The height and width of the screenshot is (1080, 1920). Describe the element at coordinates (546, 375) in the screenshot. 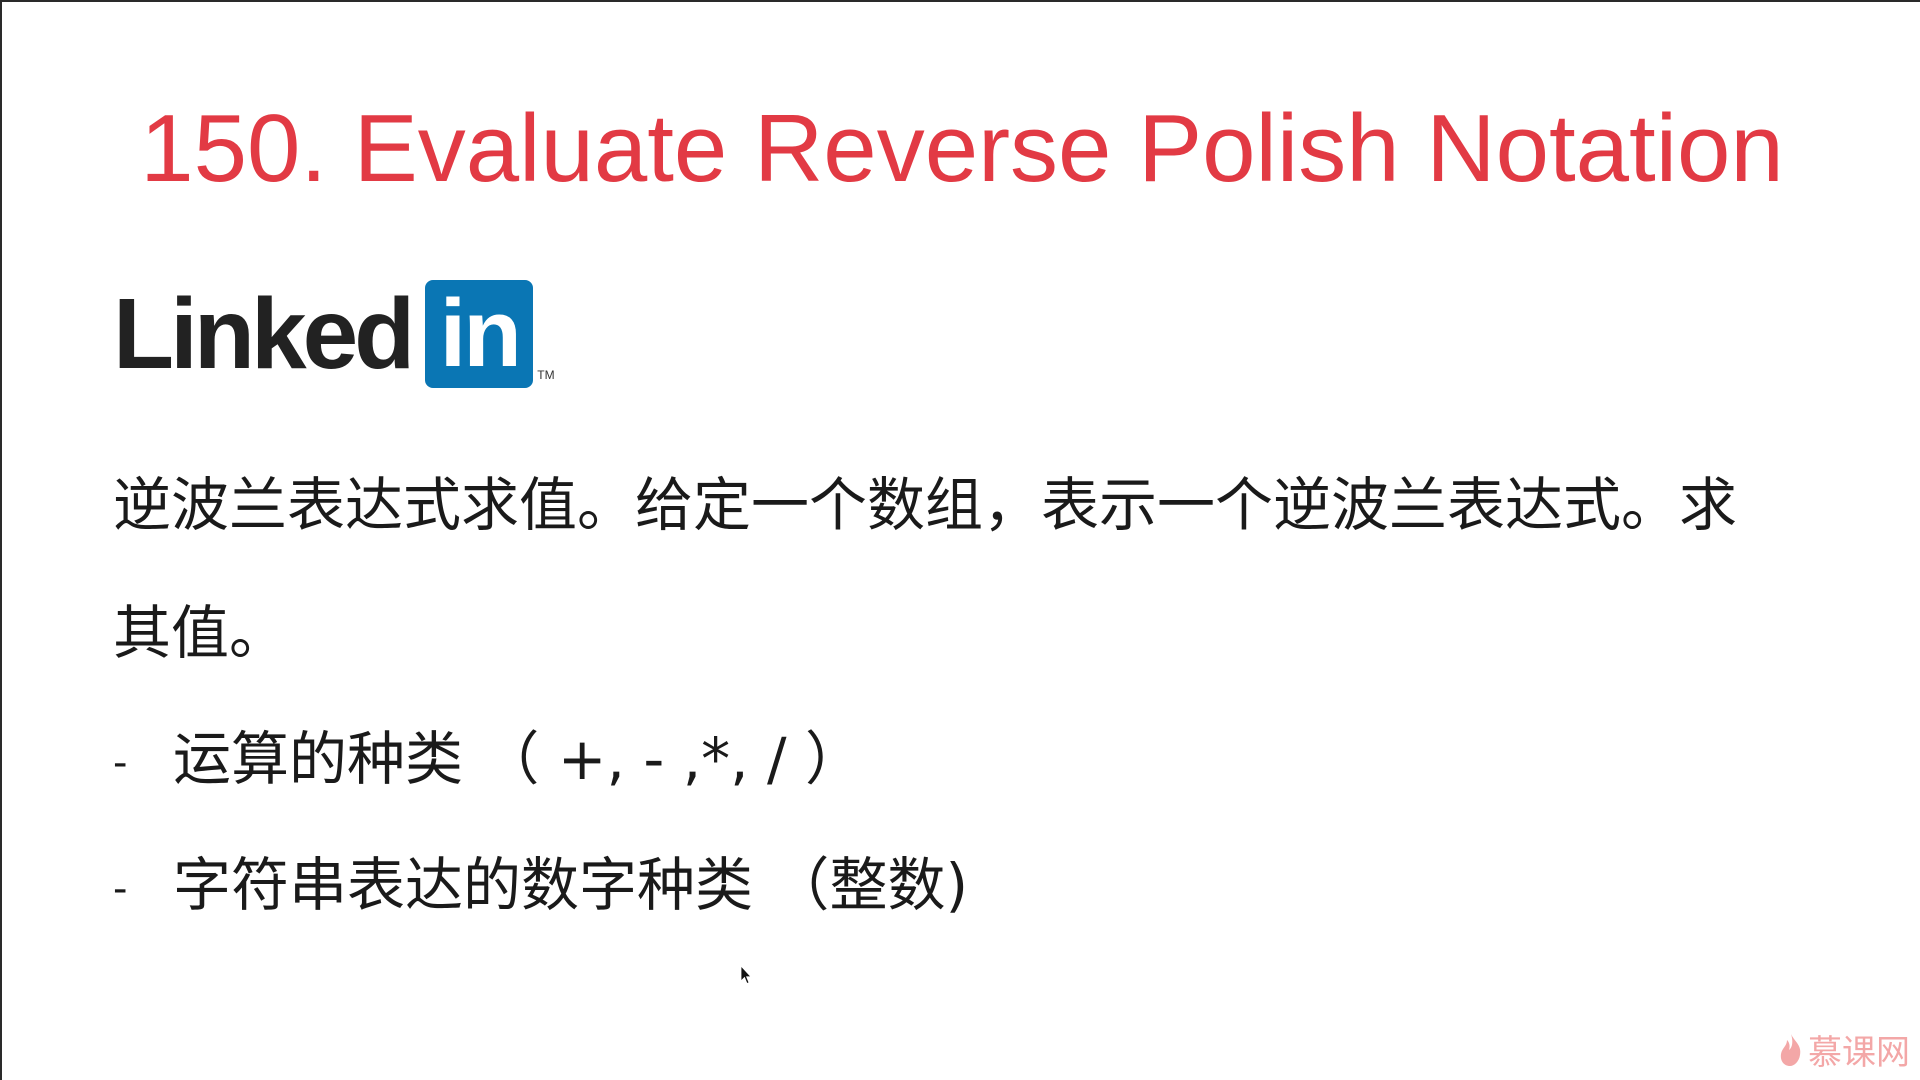

I see `logo-trademark: TM` at that location.